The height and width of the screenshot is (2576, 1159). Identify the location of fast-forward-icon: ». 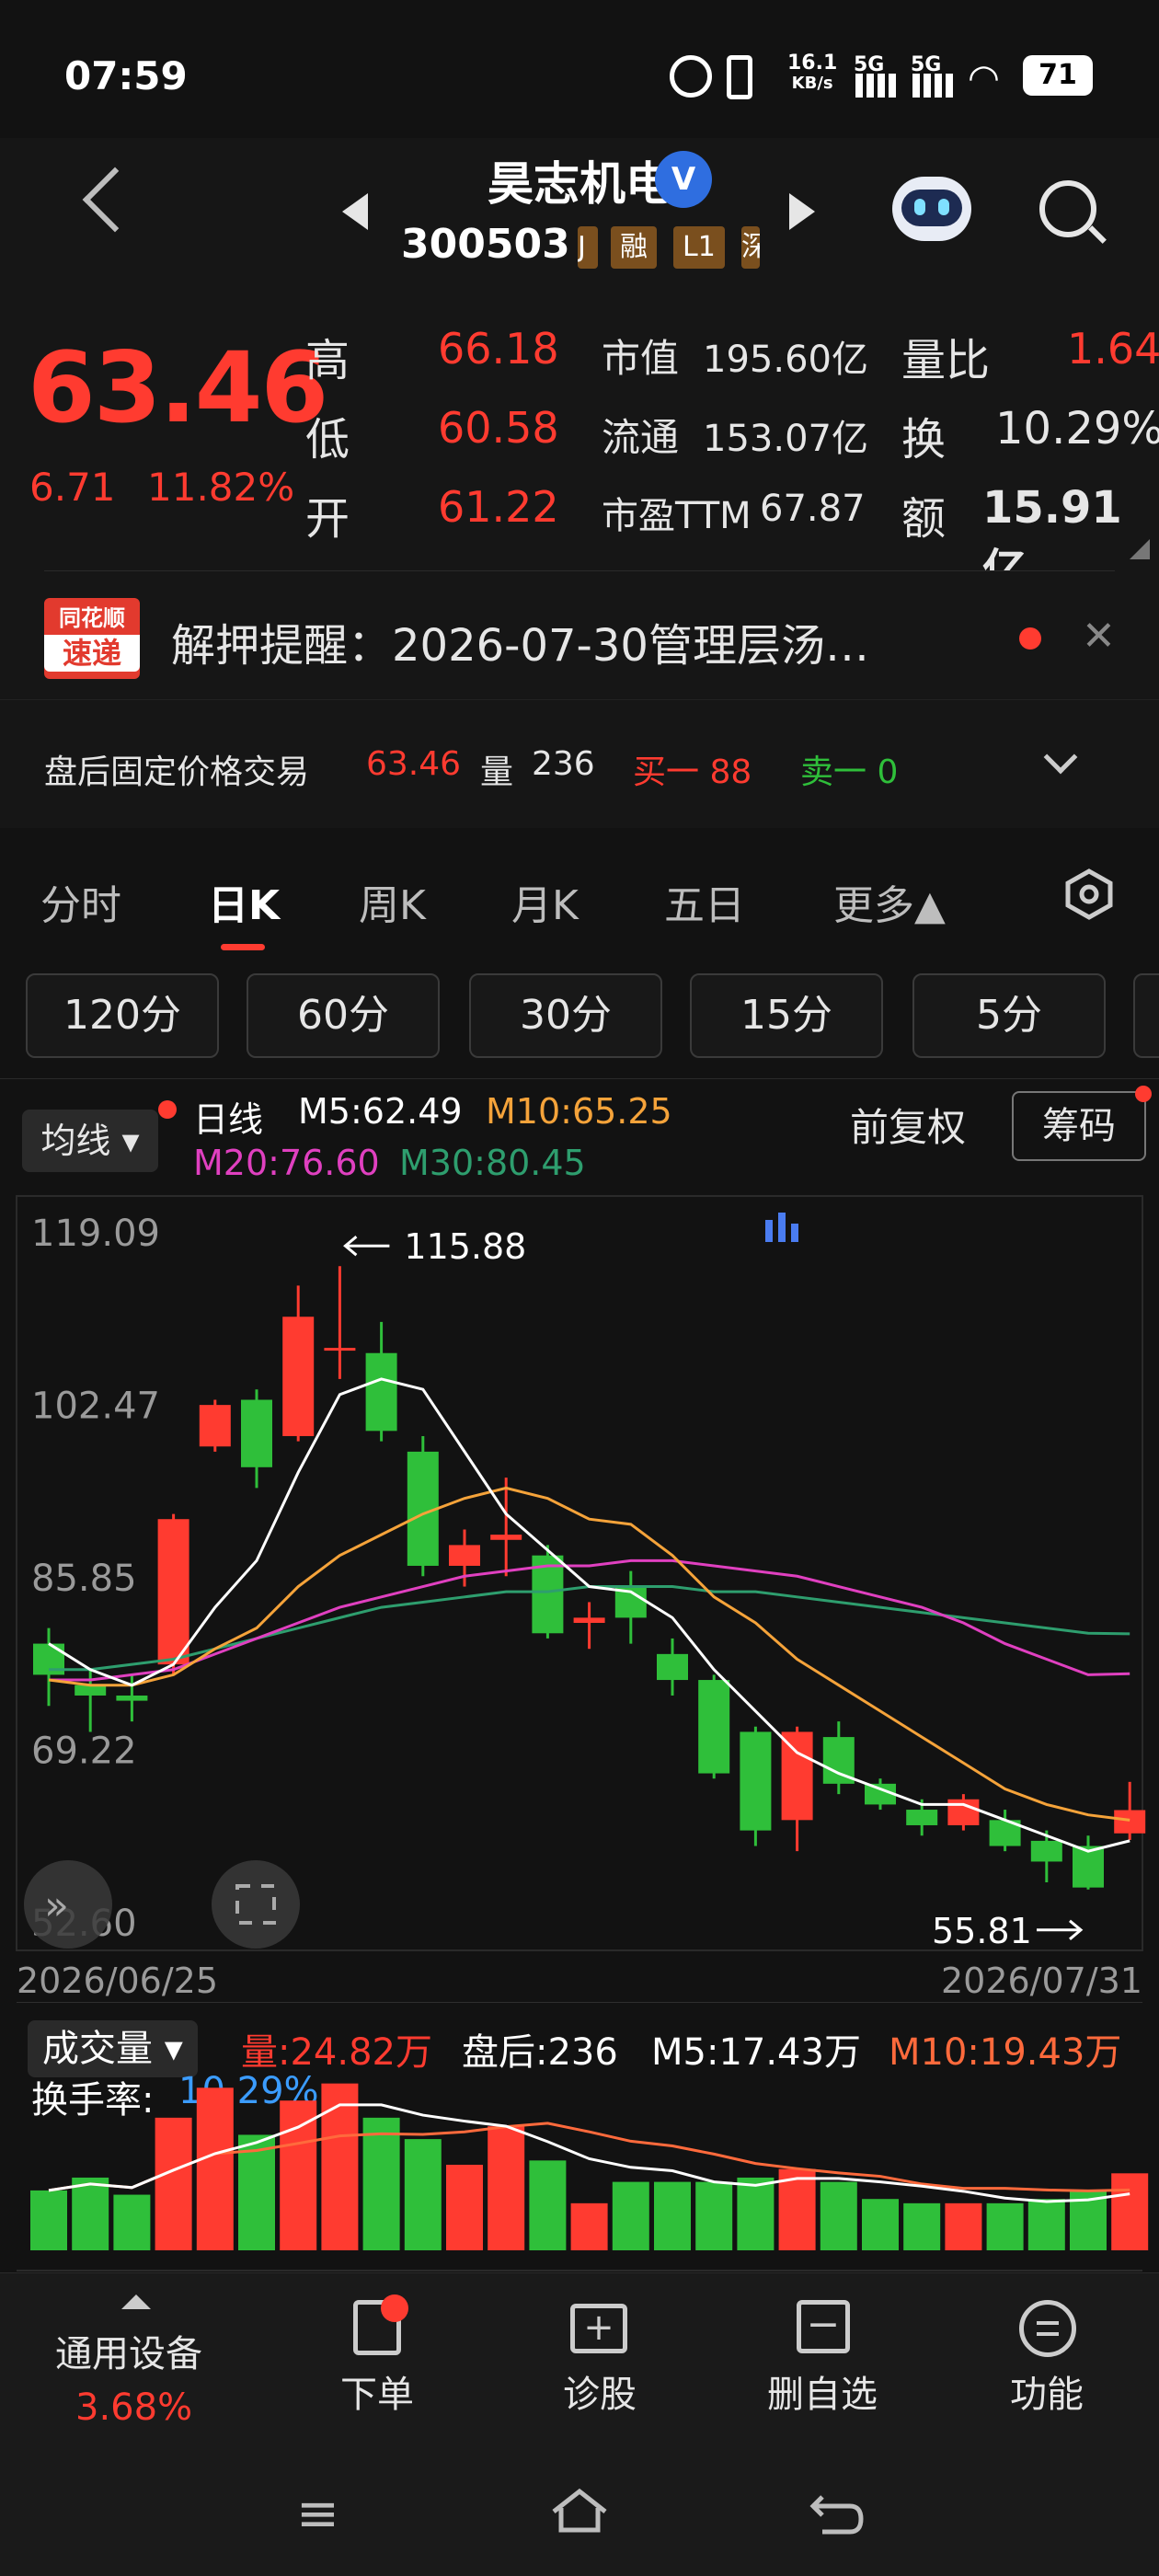
(56, 1905).